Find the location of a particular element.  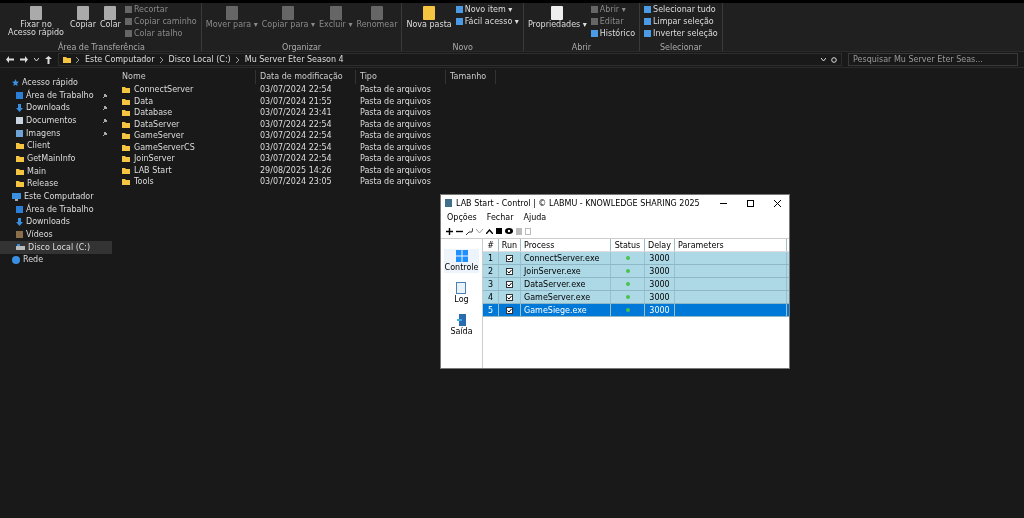

star-icon is located at coordinates (15, 82).